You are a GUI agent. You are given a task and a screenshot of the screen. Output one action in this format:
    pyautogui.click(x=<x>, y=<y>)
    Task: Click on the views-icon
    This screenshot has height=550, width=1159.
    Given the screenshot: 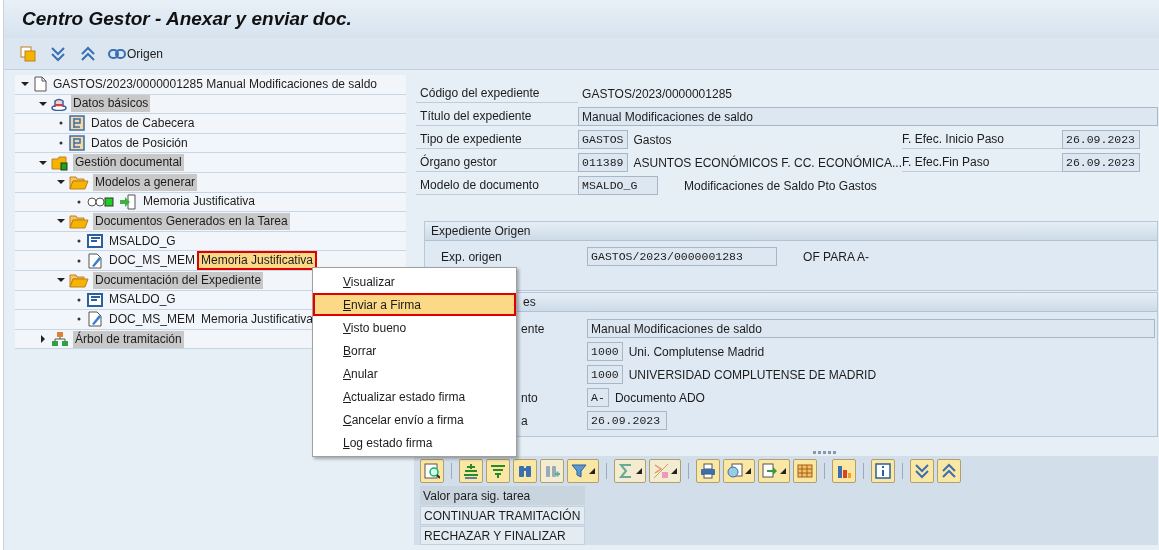 What is the action you would take?
    pyautogui.click(x=735, y=471)
    